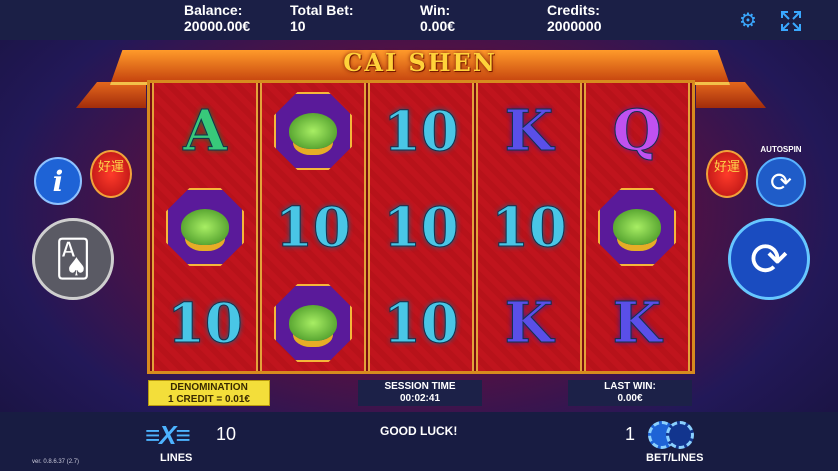 This screenshot has width=838, height=471. I want to click on session-time-value: 00:02:41, so click(420, 398).